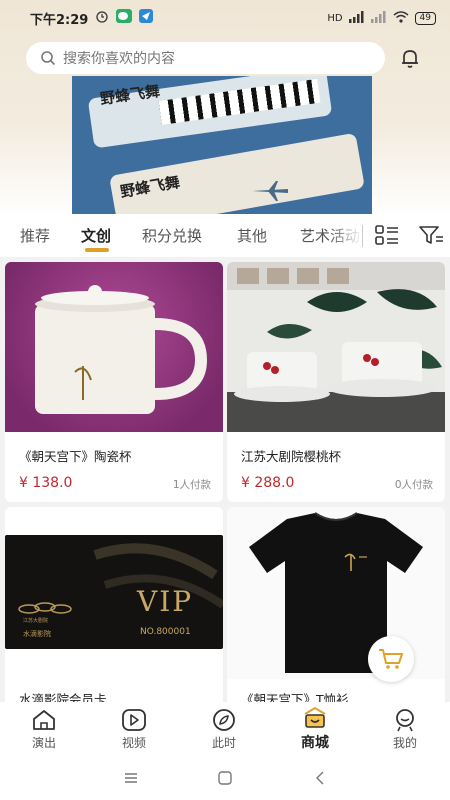 Image resolution: width=450 pixels, height=800 pixels. I want to click on cart-button, so click(391, 659).